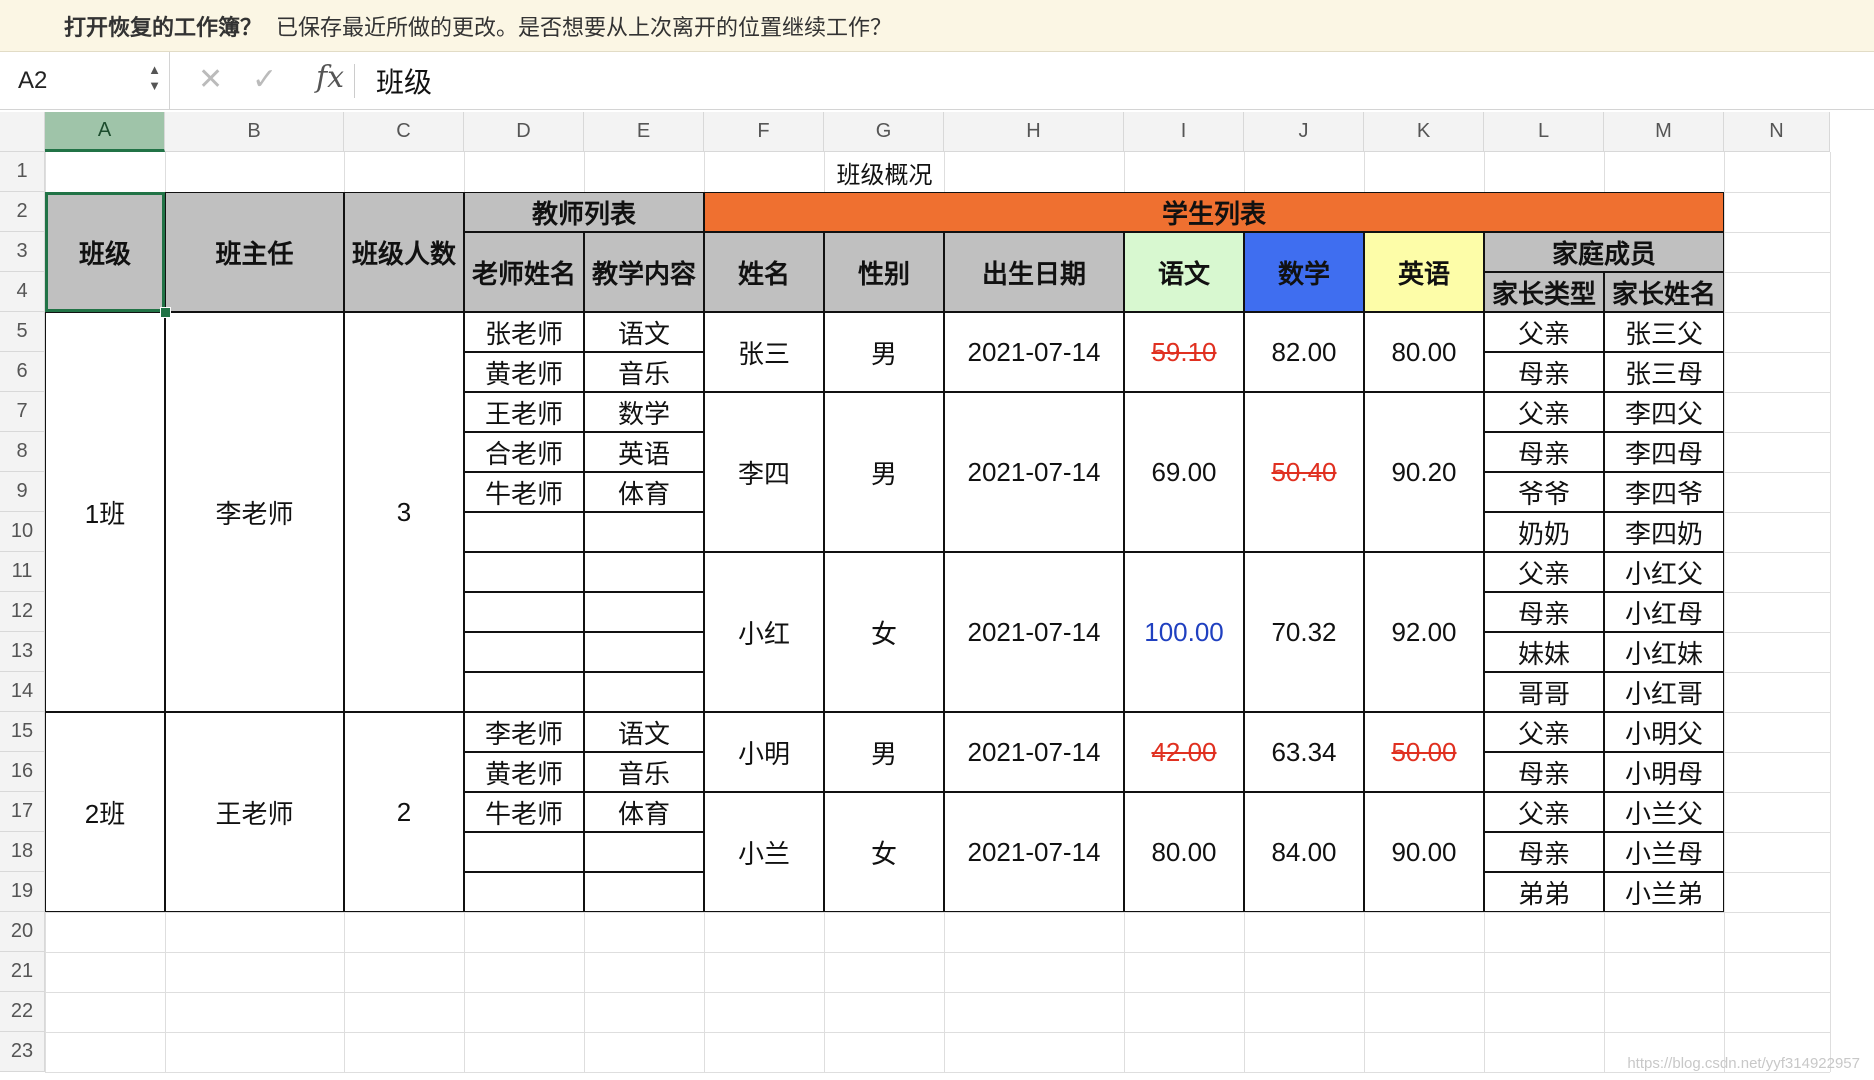 The width and height of the screenshot is (1874, 1080). Describe the element at coordinates (154, 78) in the screenshot. I see `name-box-spinner-icon: ▲ ▼` at that location.